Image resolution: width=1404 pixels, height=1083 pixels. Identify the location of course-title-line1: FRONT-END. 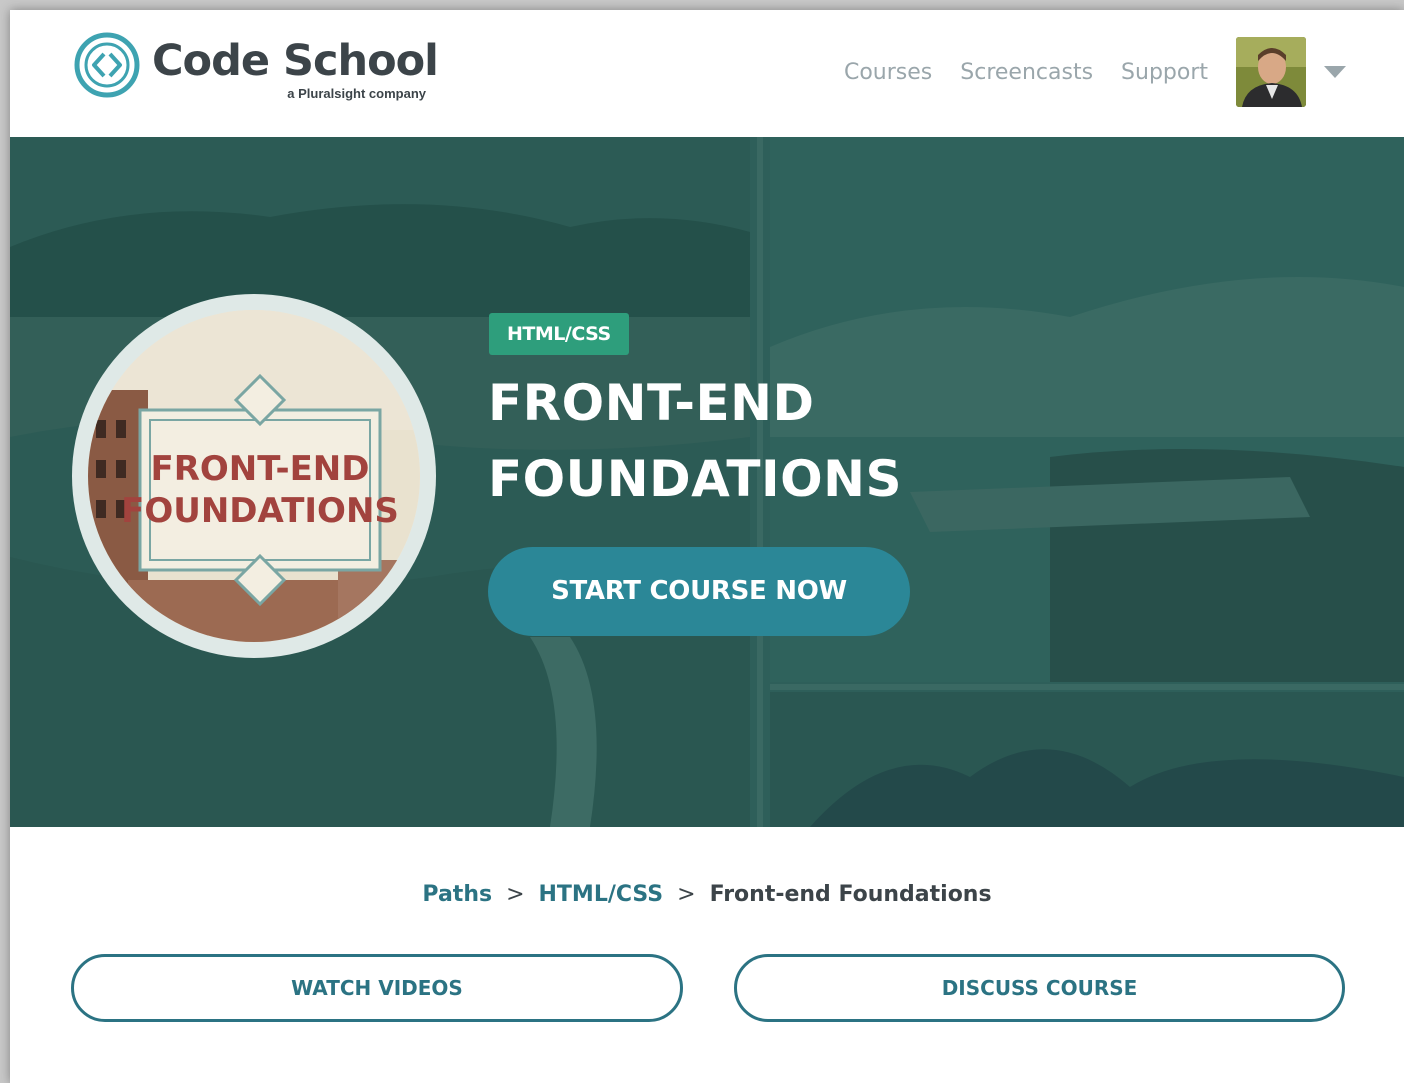
(651, 403).